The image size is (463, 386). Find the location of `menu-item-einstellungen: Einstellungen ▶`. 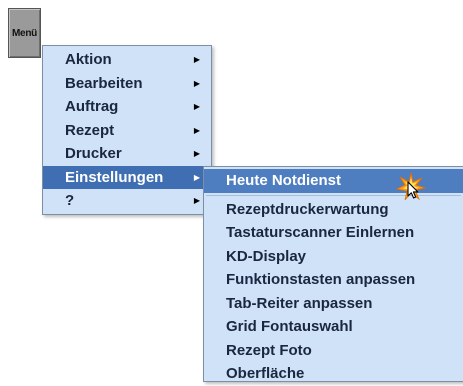

menu-item-einstellungen: Einstellungen ▶ is located at coordinates (127, 177).